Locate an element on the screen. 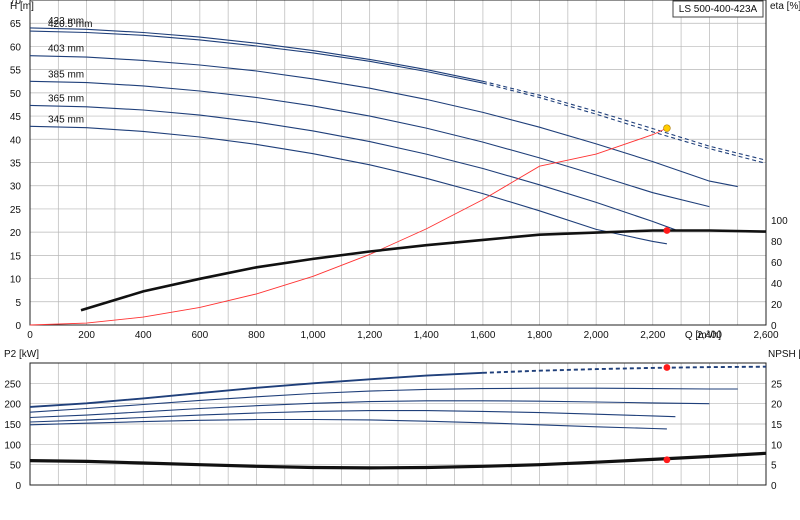  model-badge: LS 500-400-423A is located at coordinates (718, 9).